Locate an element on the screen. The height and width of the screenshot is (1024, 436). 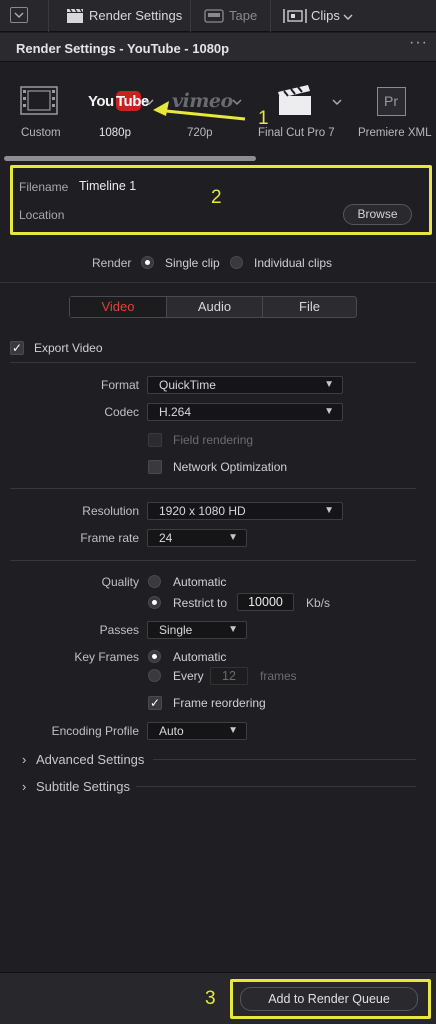
network-optimization-label: Network Optimization is located at coordinates (230, 467).